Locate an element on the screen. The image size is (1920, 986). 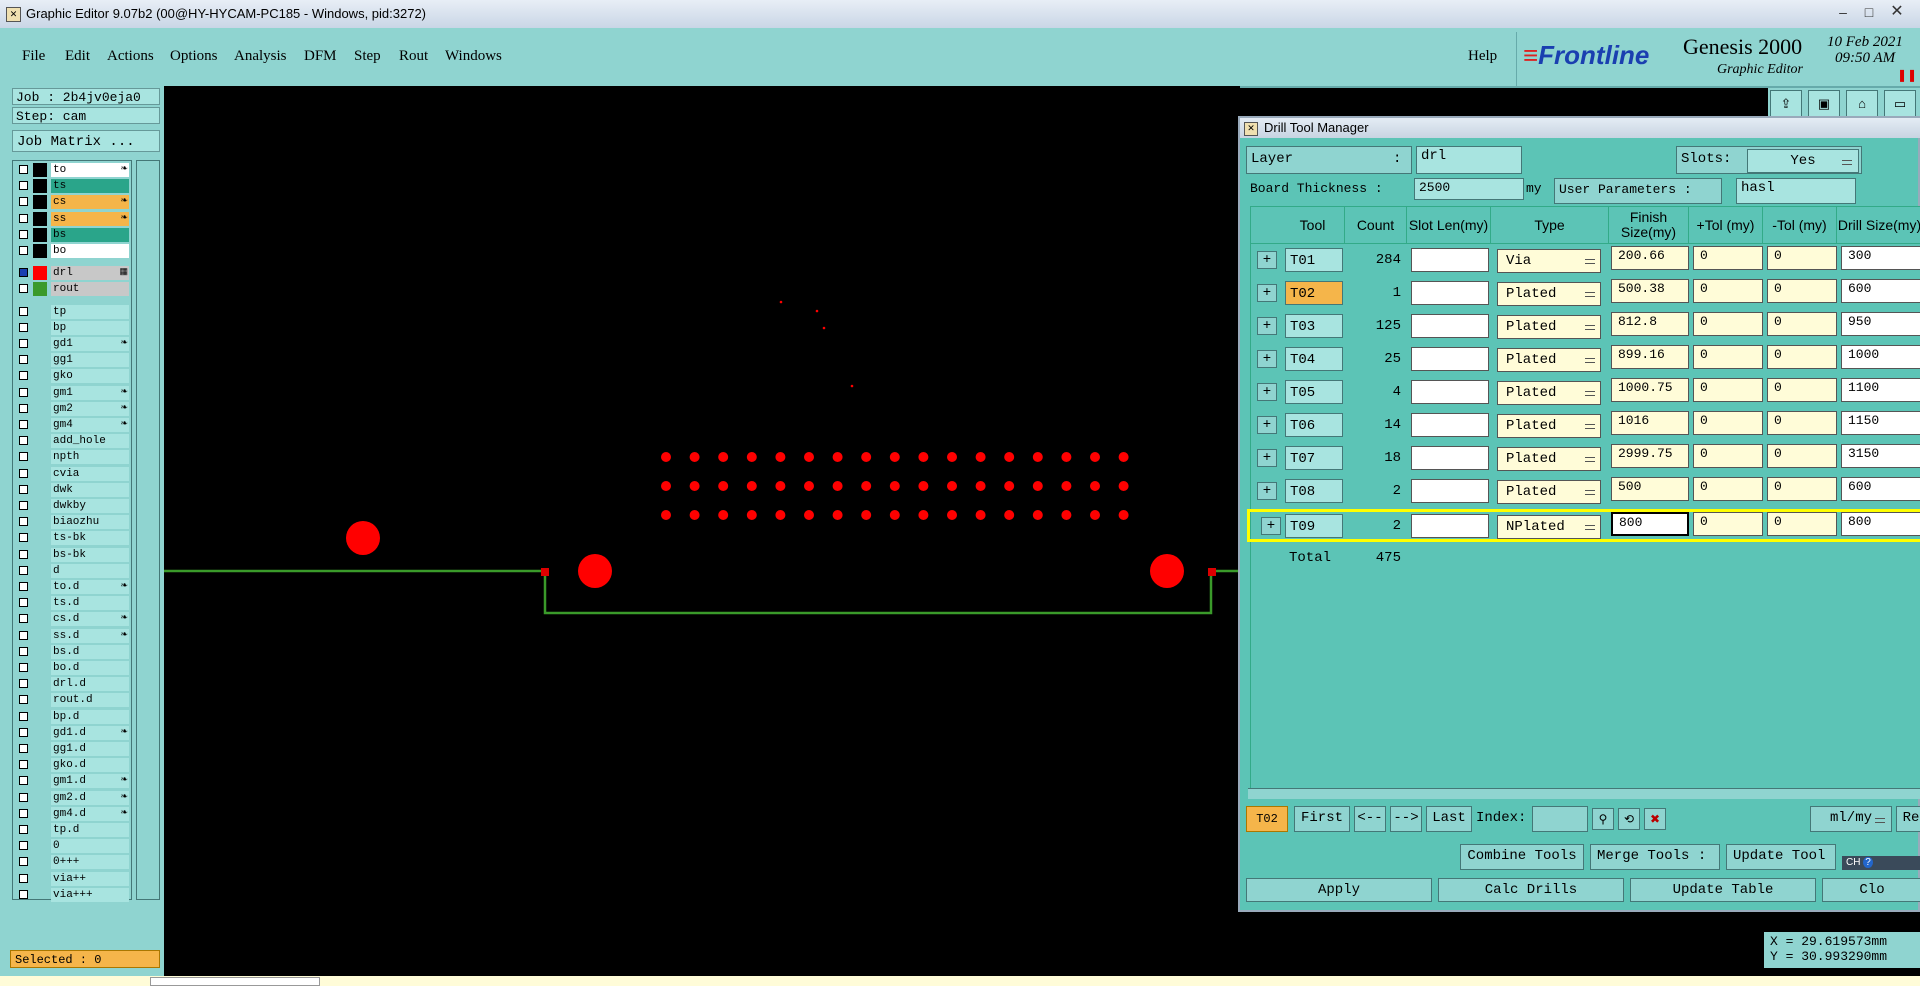
layer-row: drl.d is located at coordinates (73, 684).